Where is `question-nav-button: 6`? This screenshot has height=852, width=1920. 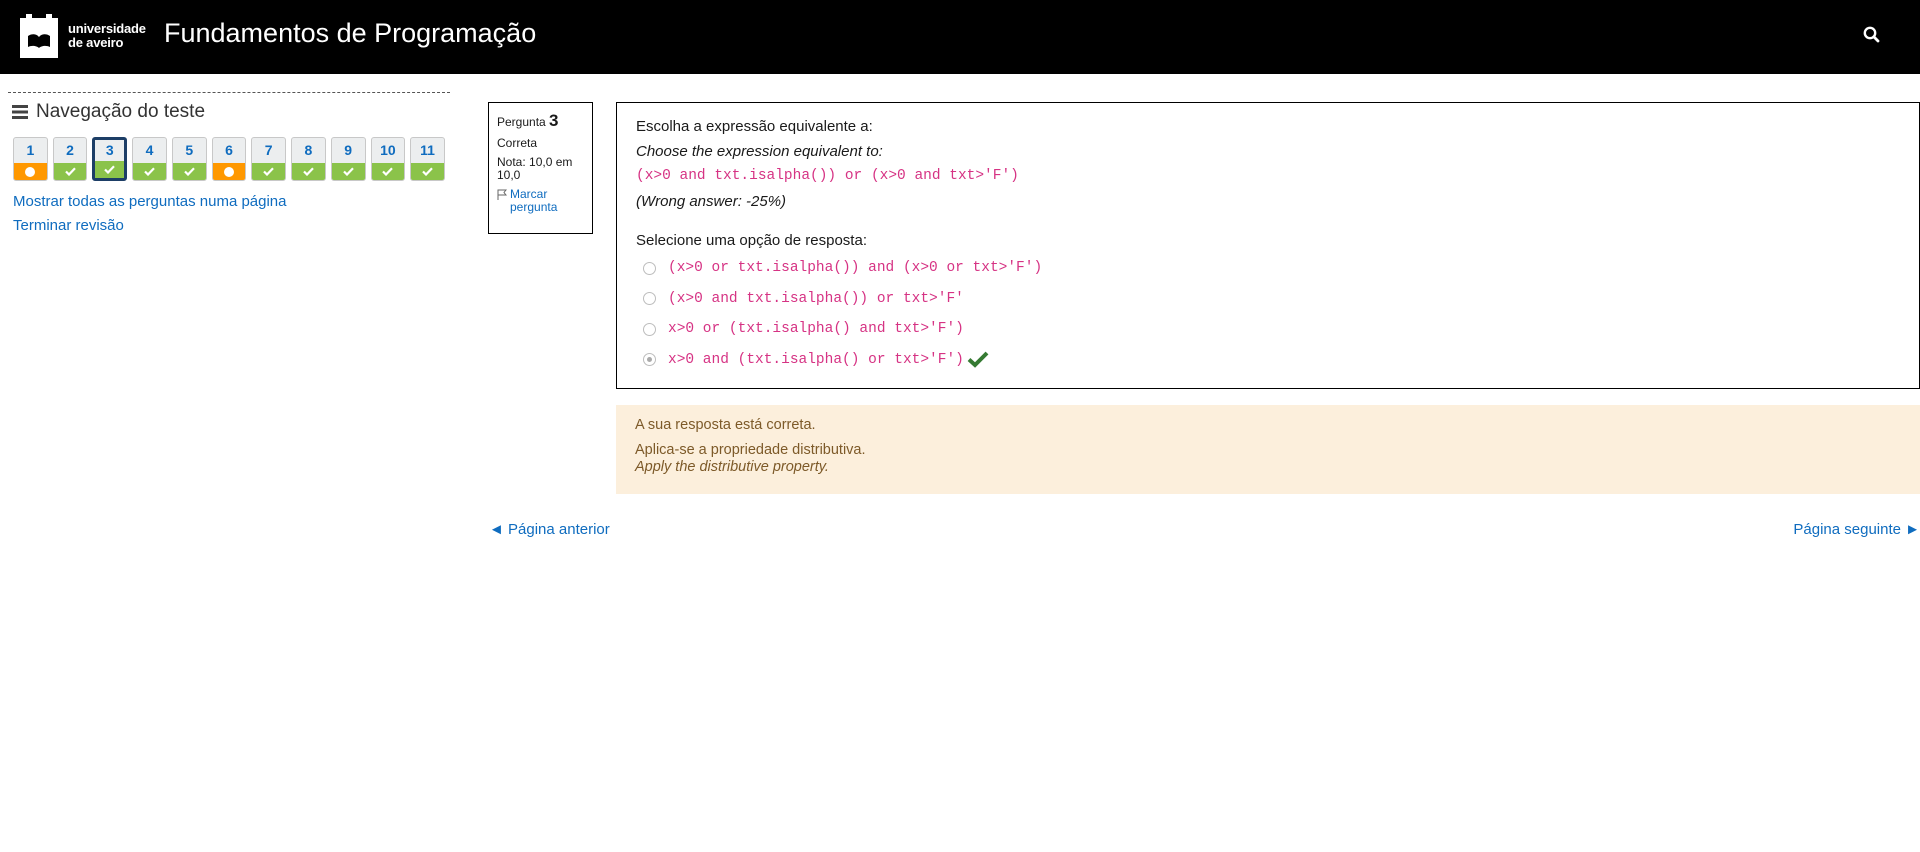
question-nav-button: 6 is located at coordinates (229, 159).